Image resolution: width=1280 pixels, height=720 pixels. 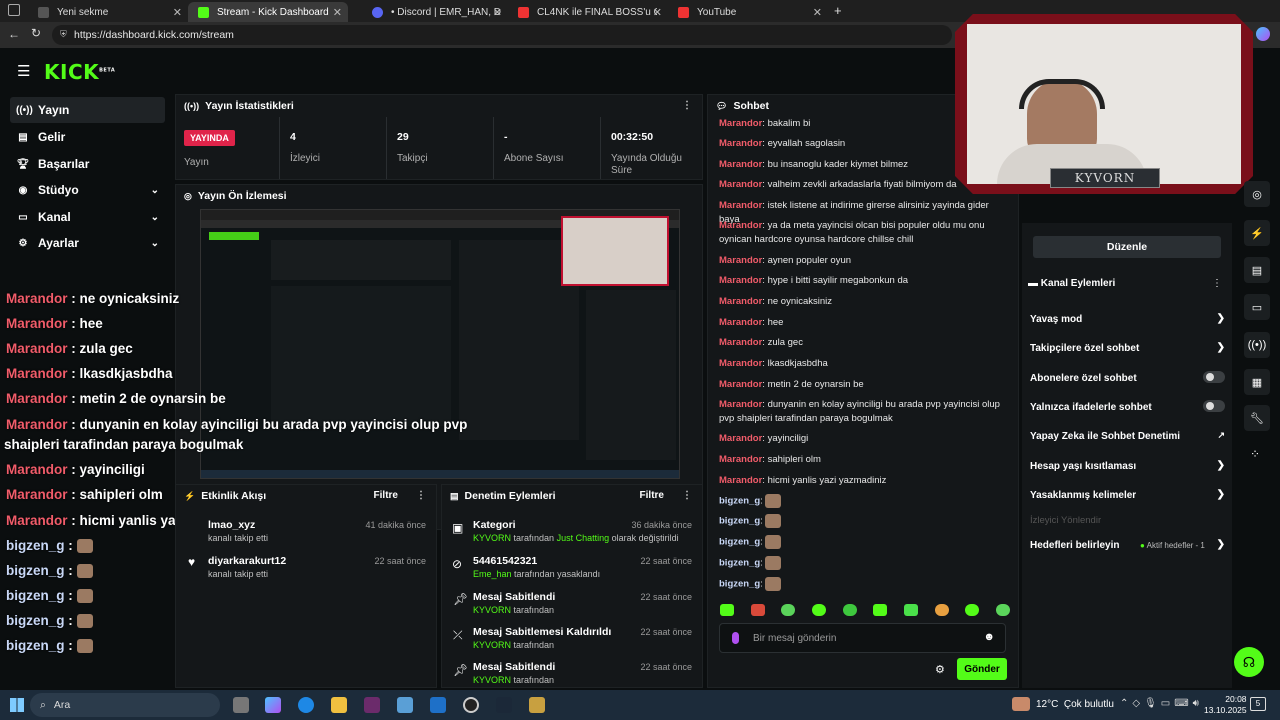 What do you see at coordinates (1127, 495) in the screenshot?
I see `action-banned-words: Yasaklanmış kelimeler ❯` at bounding box center [1127, 495].